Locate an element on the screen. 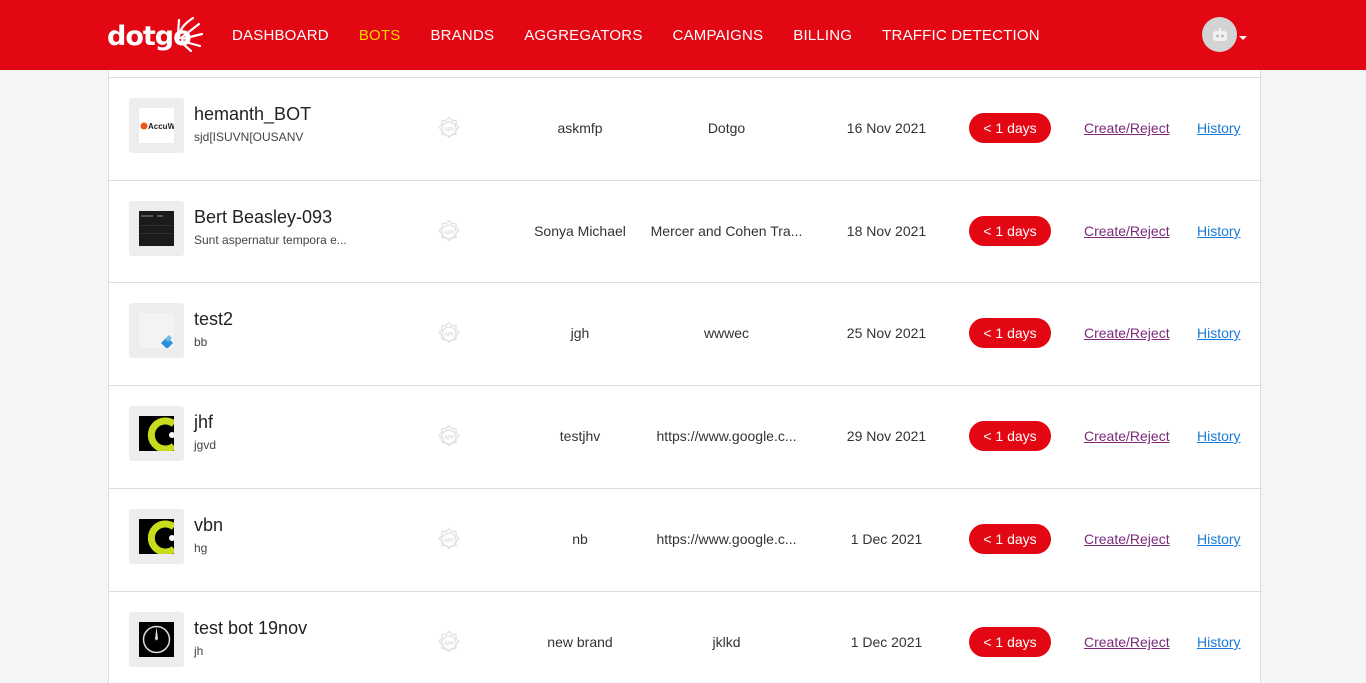 The width and height of the screenshot is (1366, 683). bot-description: hg is located at coordinates (201, 548).